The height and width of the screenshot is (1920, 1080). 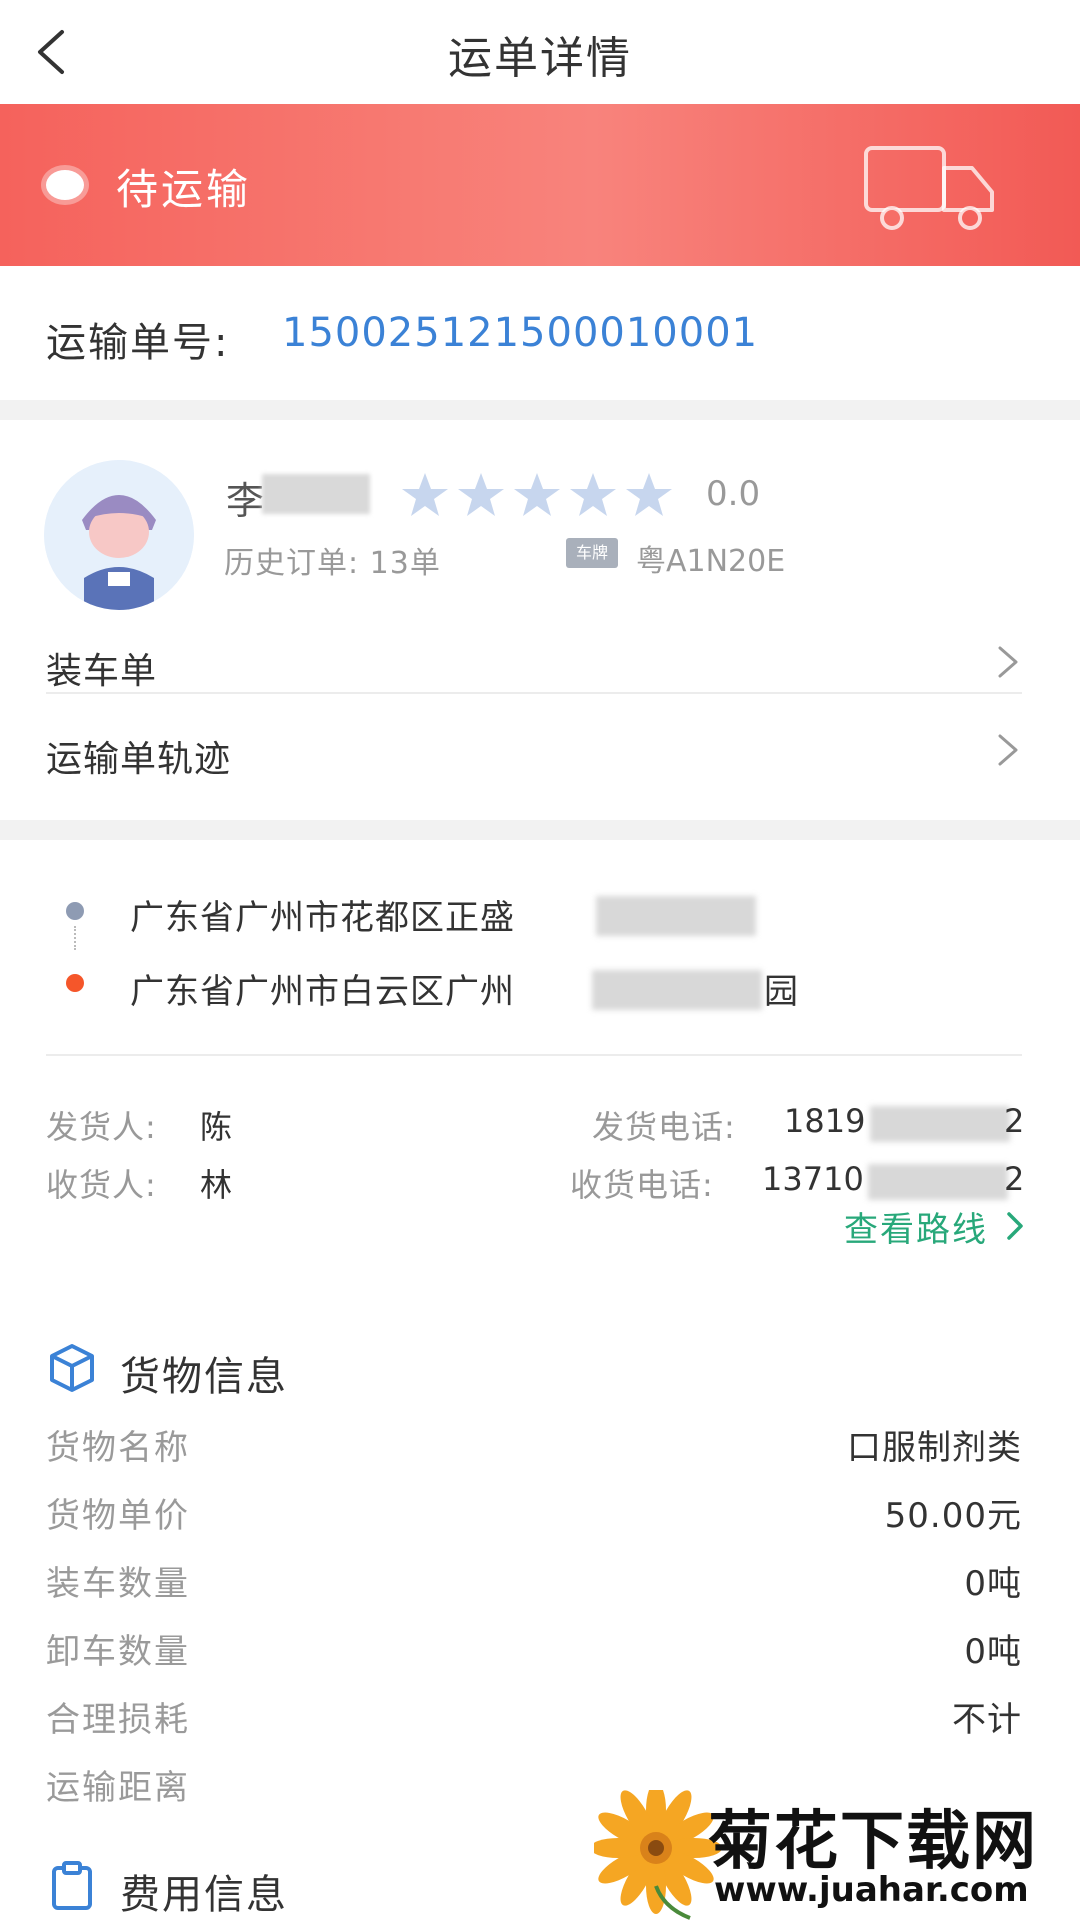 I want to click on from-address: 广东省广州市花都区正盛, so click(x=322, y=918).